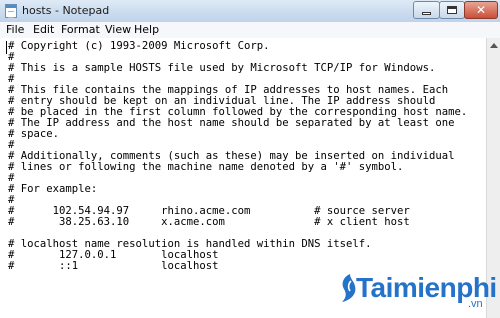 The image size is (500, 318). What do you see at coordinates (53, 189) in the screenshot?
I see `editor-line: # For example:` at bounding box center [53, 189].